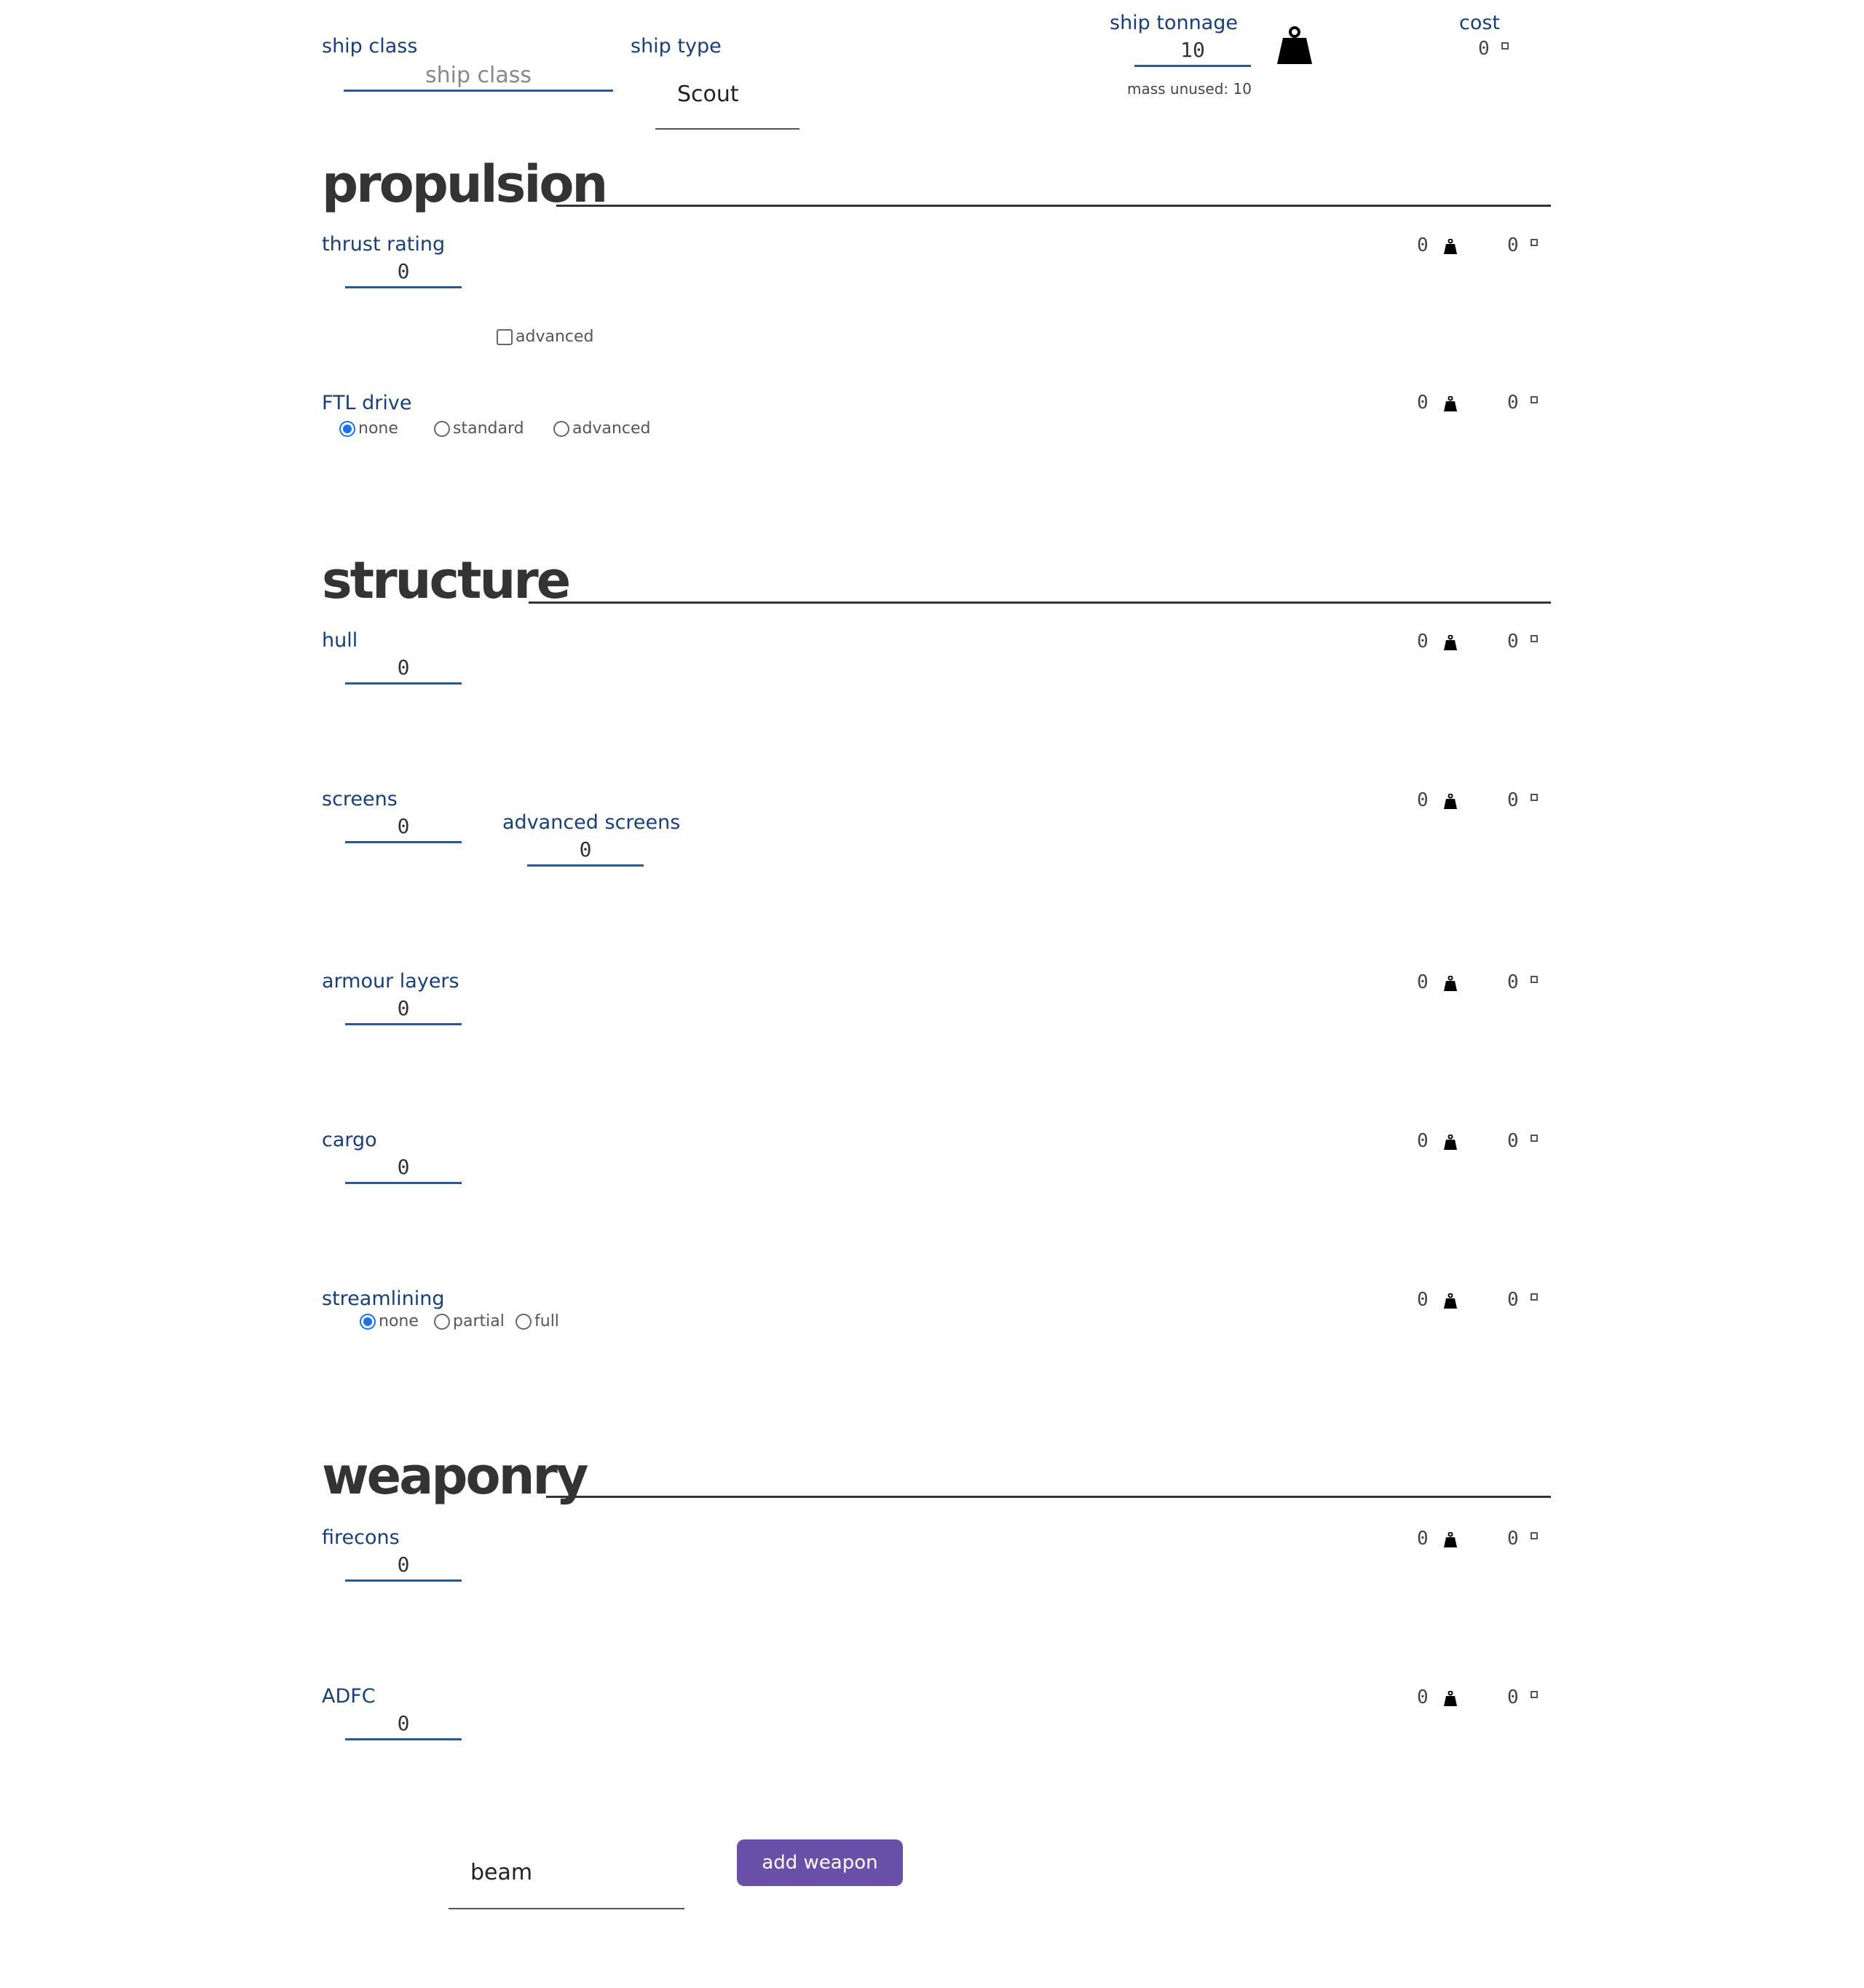 This screenshot has height=1988, width=1864. I want to click on streamlining-full-label: full, so click(546, 1321).